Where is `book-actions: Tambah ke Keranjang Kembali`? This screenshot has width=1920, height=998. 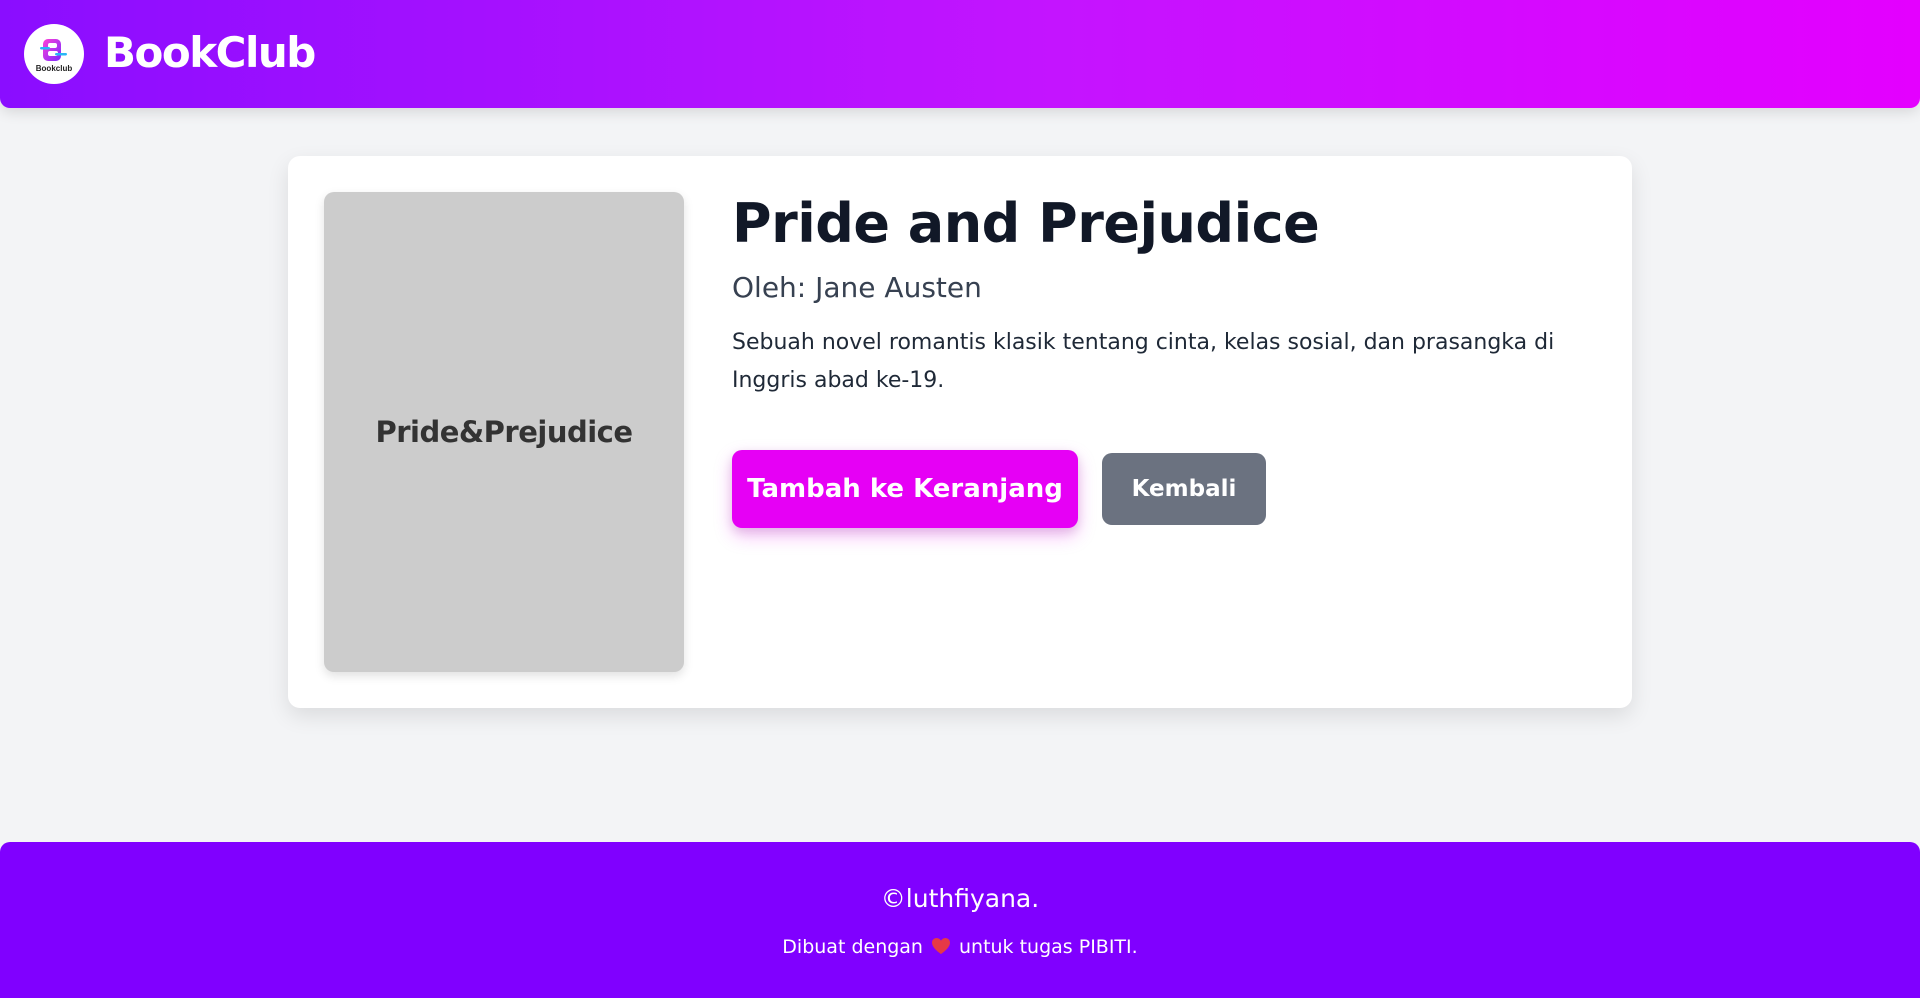
book-actions: Tambah ke Keranjang Kembali is located at coordinates (999, 489).